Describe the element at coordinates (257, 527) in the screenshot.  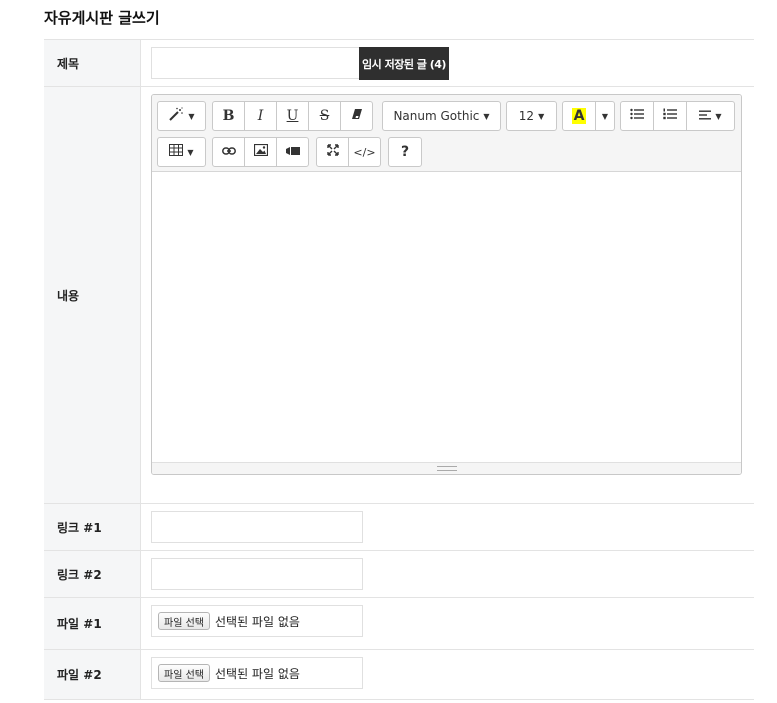
I see `link1-input` at that location.